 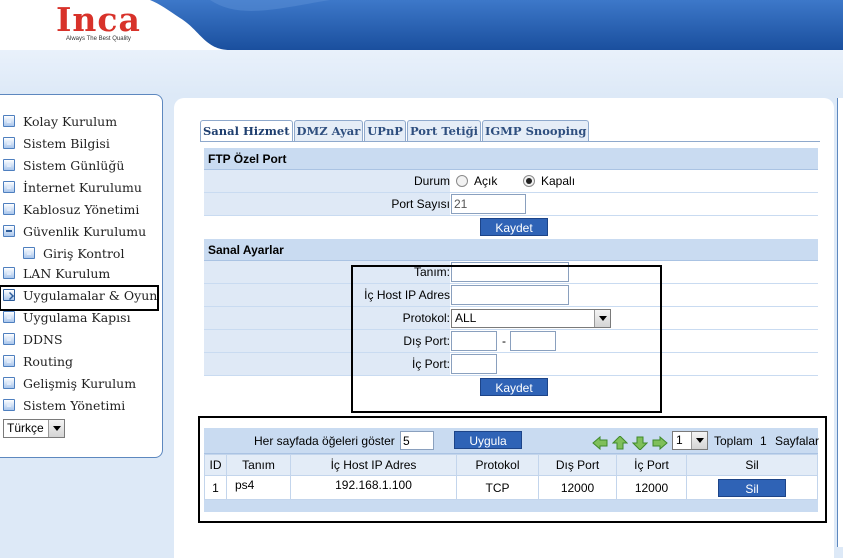 What do you see at coordinates (258, 487) in the screenshot?
I see `cell-name: ps4` at bounding box center [258, 487].